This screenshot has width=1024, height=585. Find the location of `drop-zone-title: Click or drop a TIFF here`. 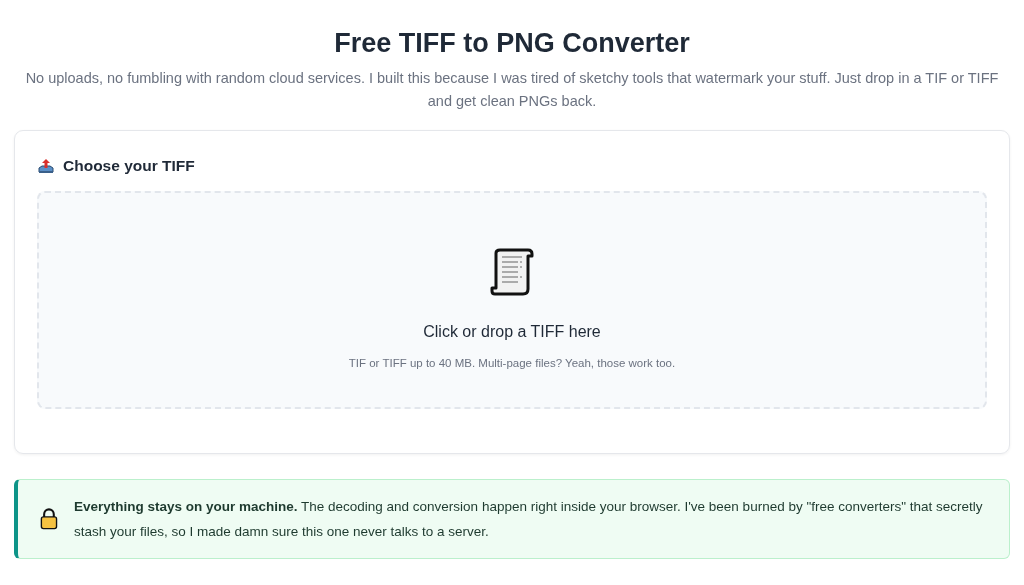

drop-zone-title: Click or drop a TIFF here is located at coordinates (512, 332).